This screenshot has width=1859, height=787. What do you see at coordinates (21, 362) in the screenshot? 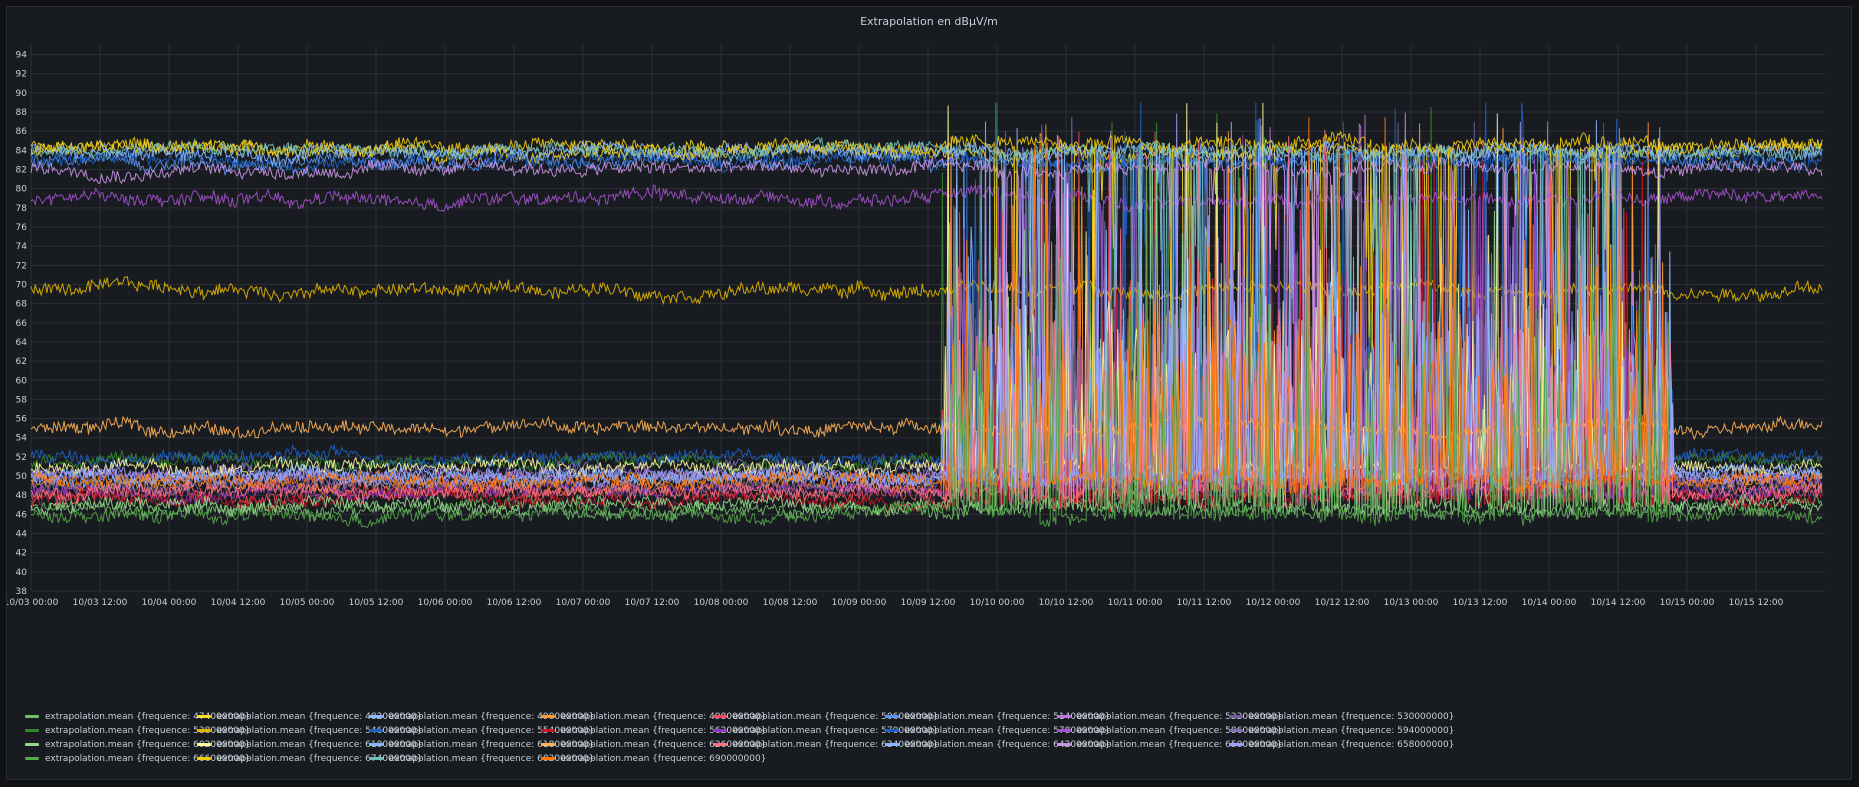
I see `y-tick-label: 62` at bounding box center [21, 362].